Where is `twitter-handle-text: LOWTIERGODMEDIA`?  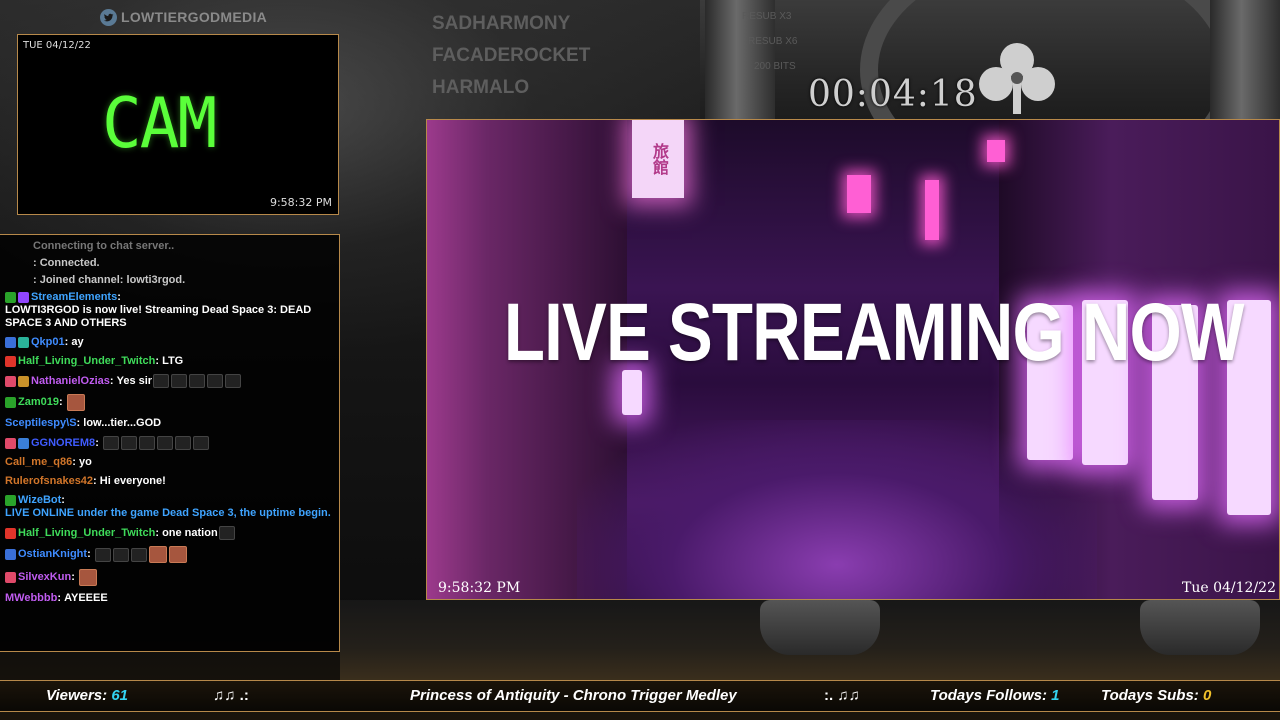
twitter-handle-text: LOWTIERGODMEDIA is located at coordinates (194, 17).